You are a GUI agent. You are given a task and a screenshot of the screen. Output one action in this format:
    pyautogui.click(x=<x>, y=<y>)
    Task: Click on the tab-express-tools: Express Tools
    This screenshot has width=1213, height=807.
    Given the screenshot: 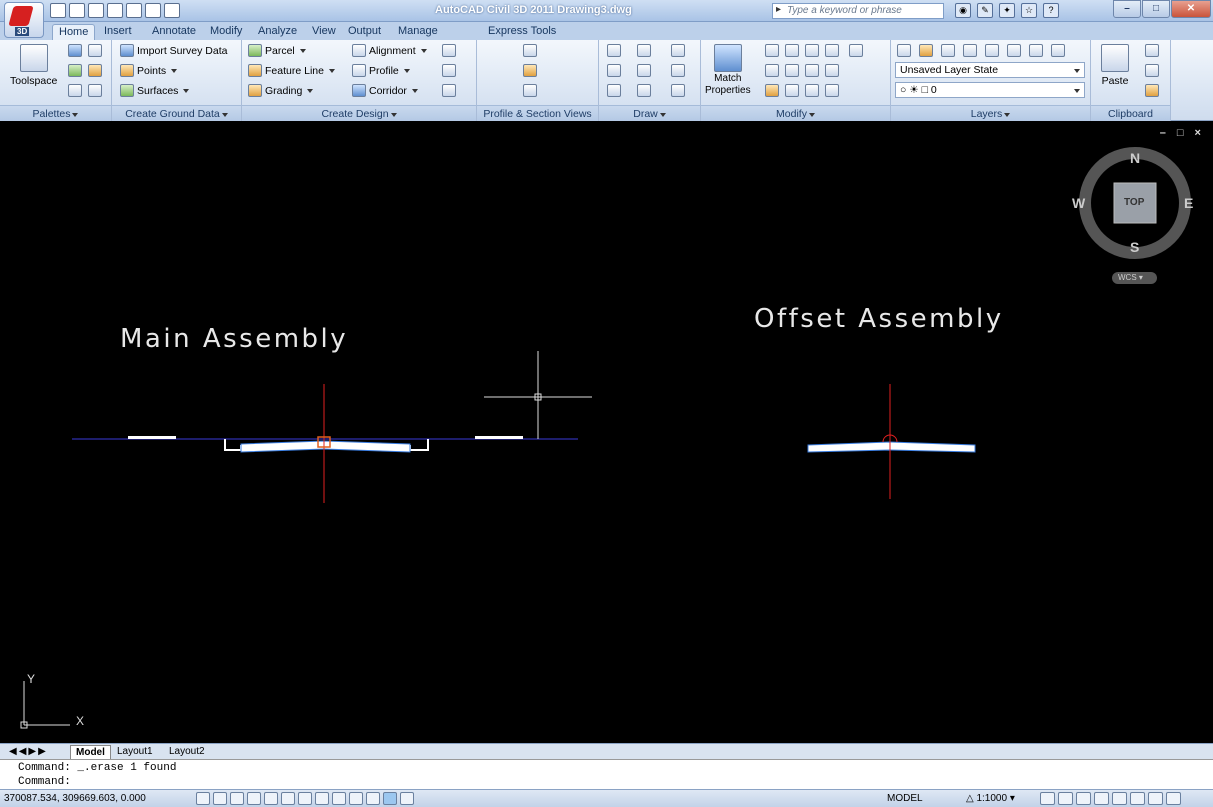 What is the action you would take?
    pyautogui.click(x=522, y=32)
    